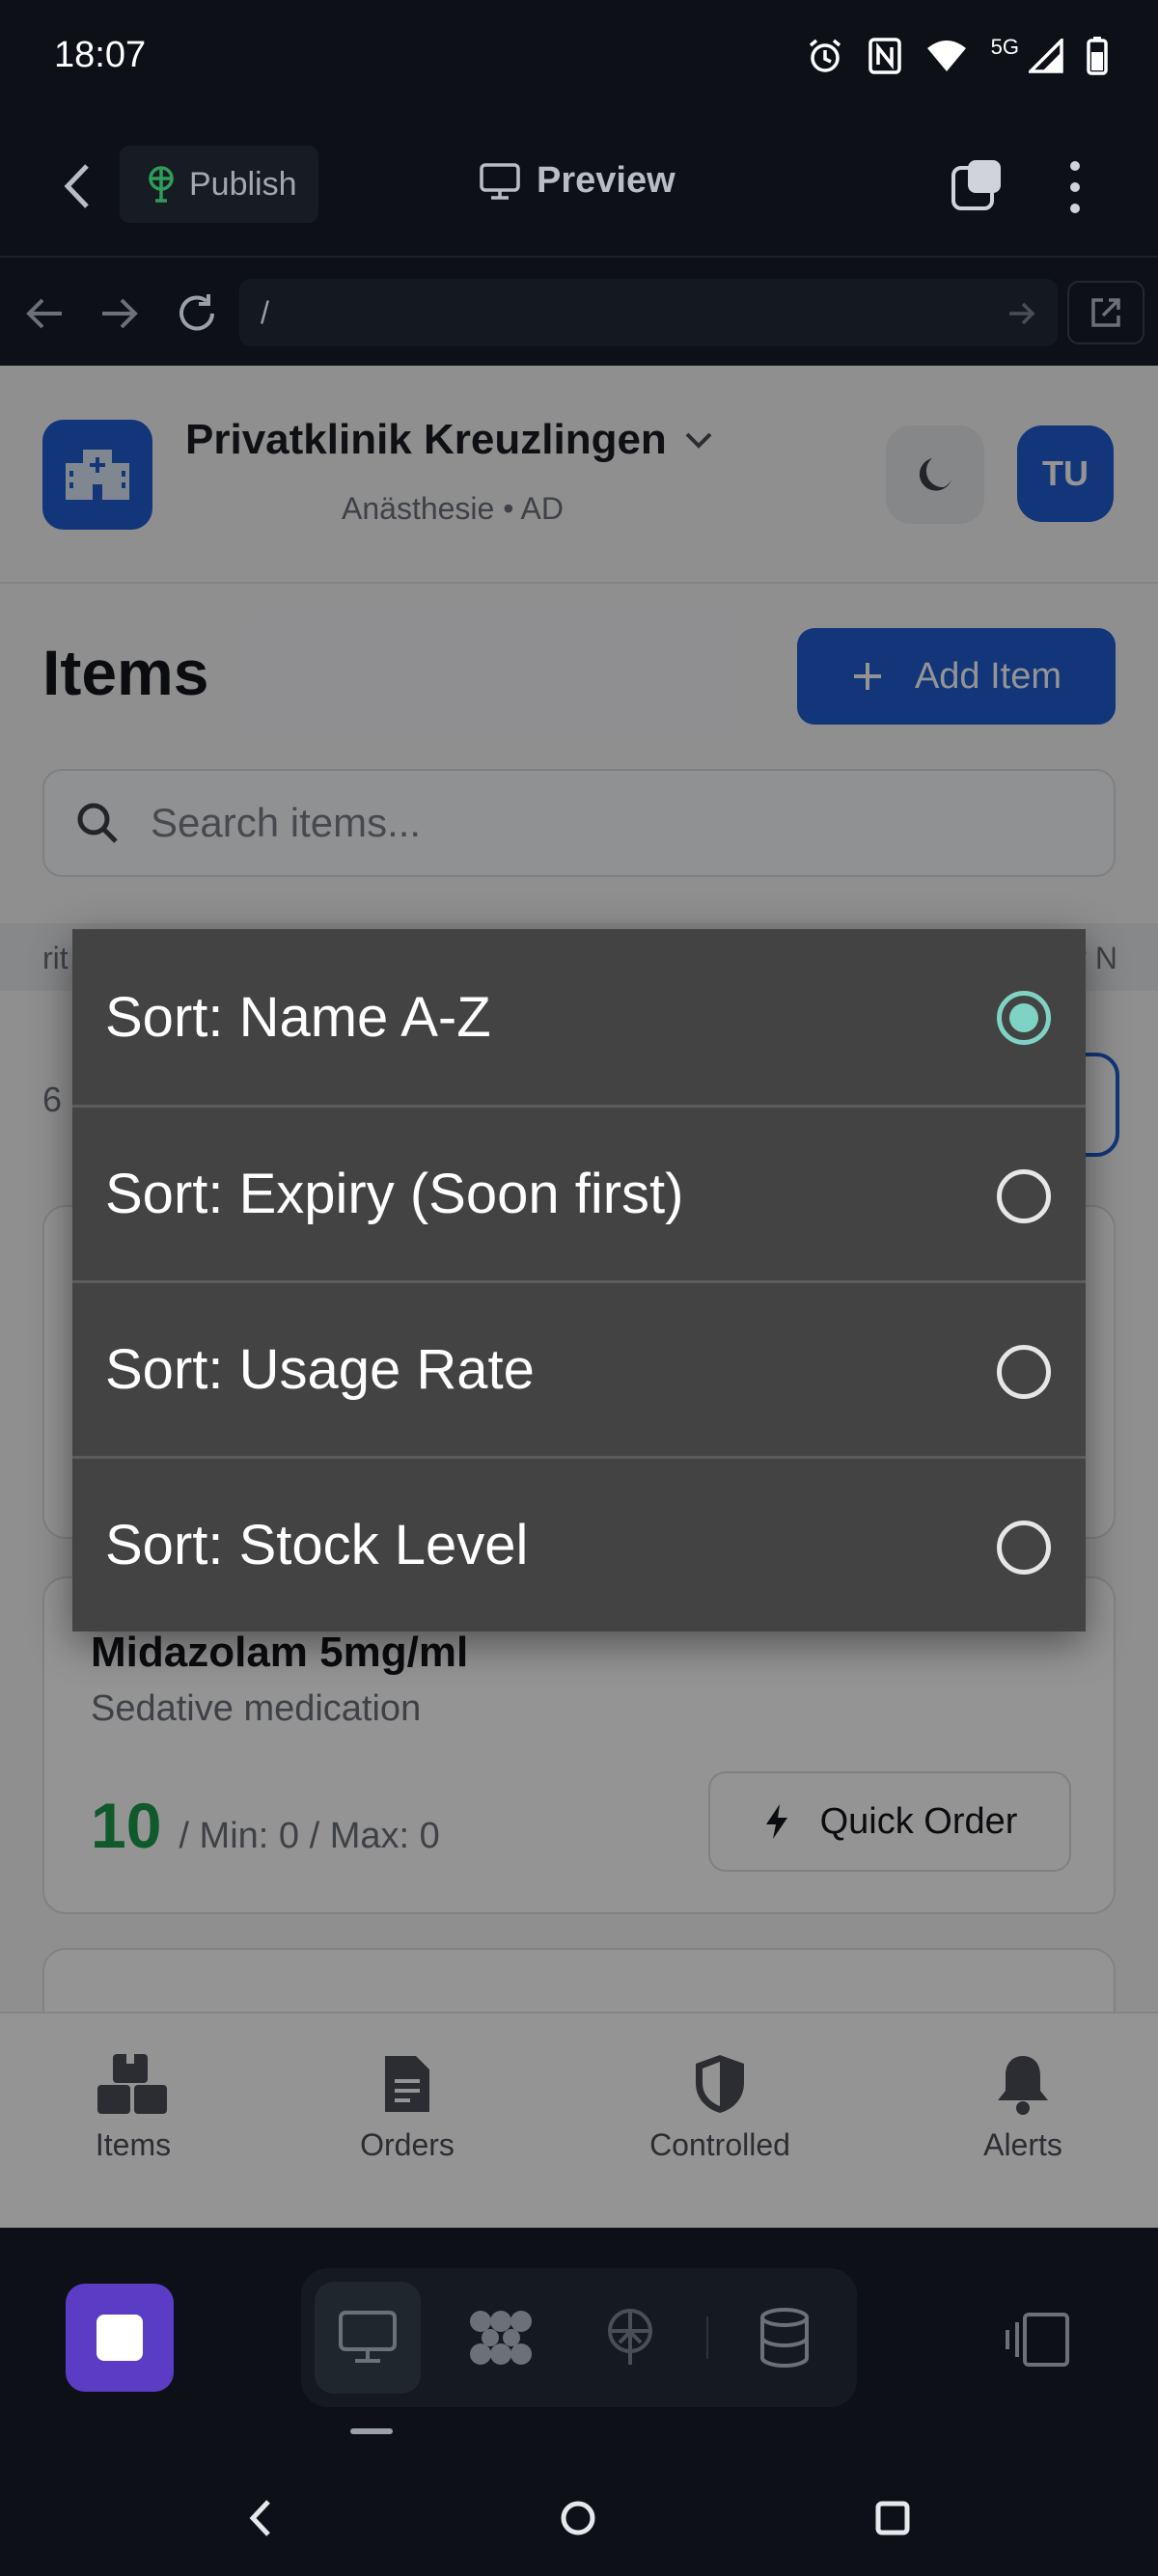  I want to click on database-icon, so click(784, 2338).